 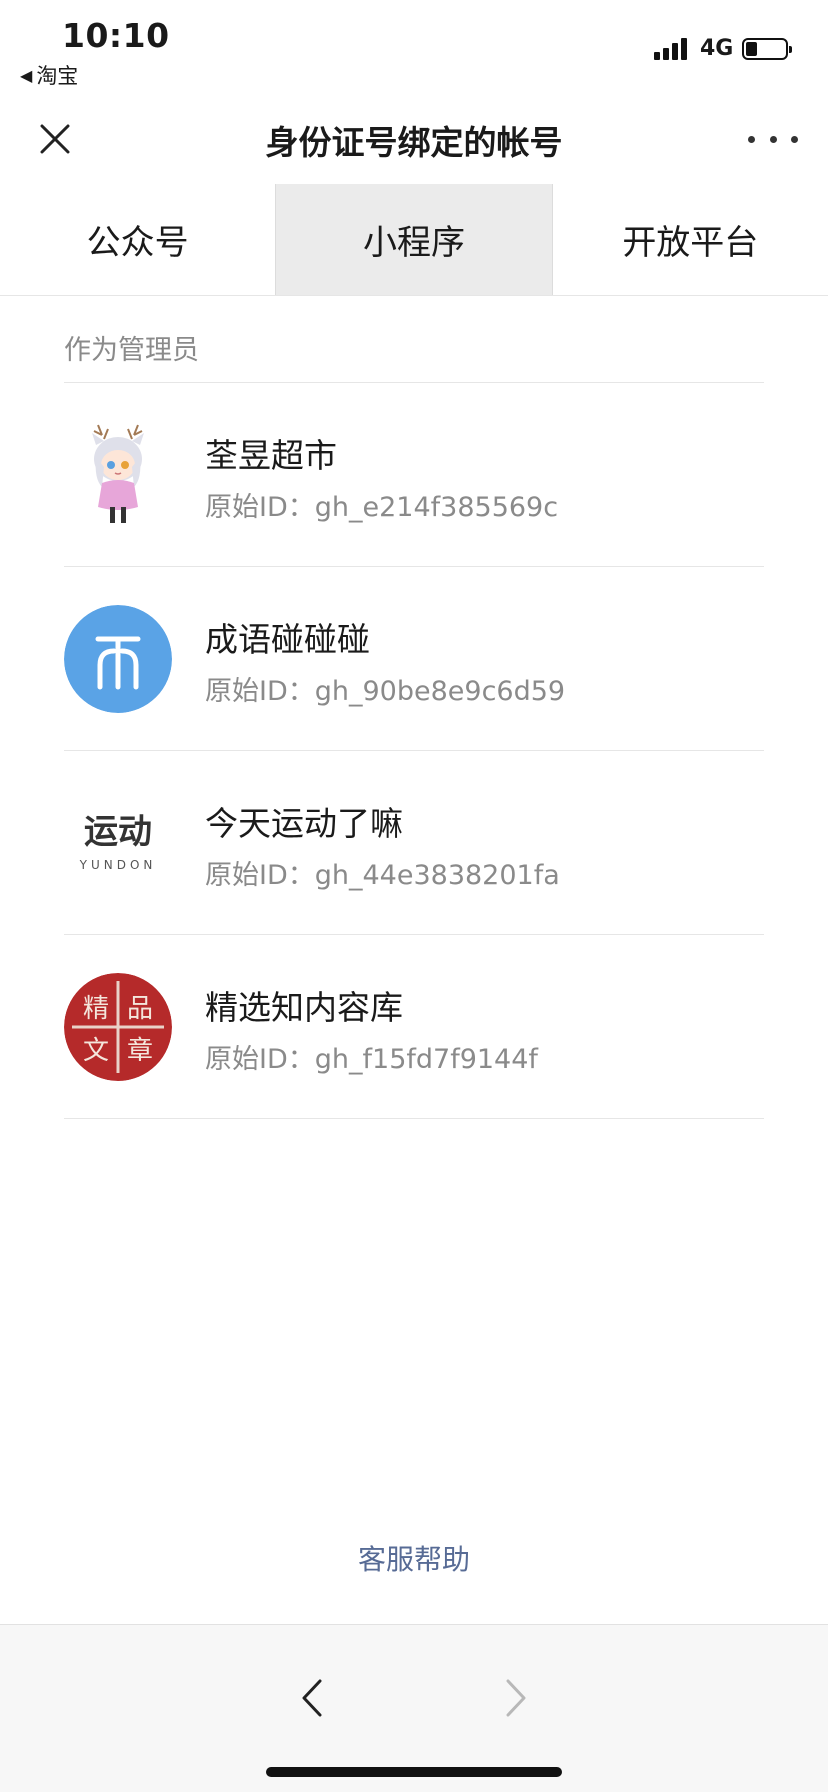 I want to click on section-label: 作为管理员, so click(x=131, y=350).